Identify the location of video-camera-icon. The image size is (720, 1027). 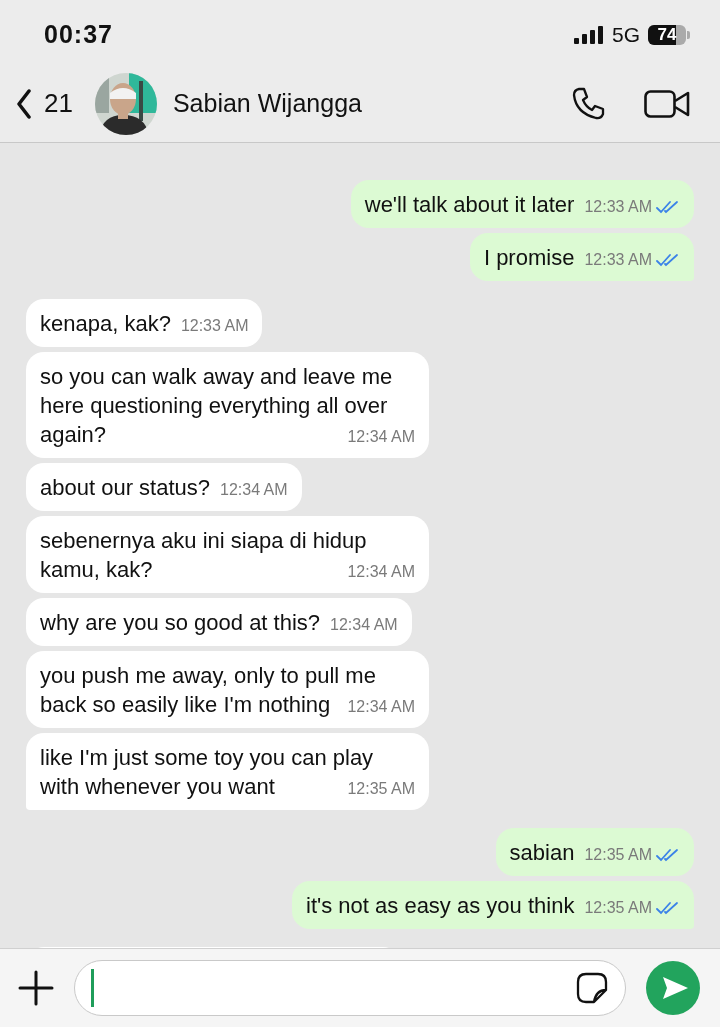
(667, 103).